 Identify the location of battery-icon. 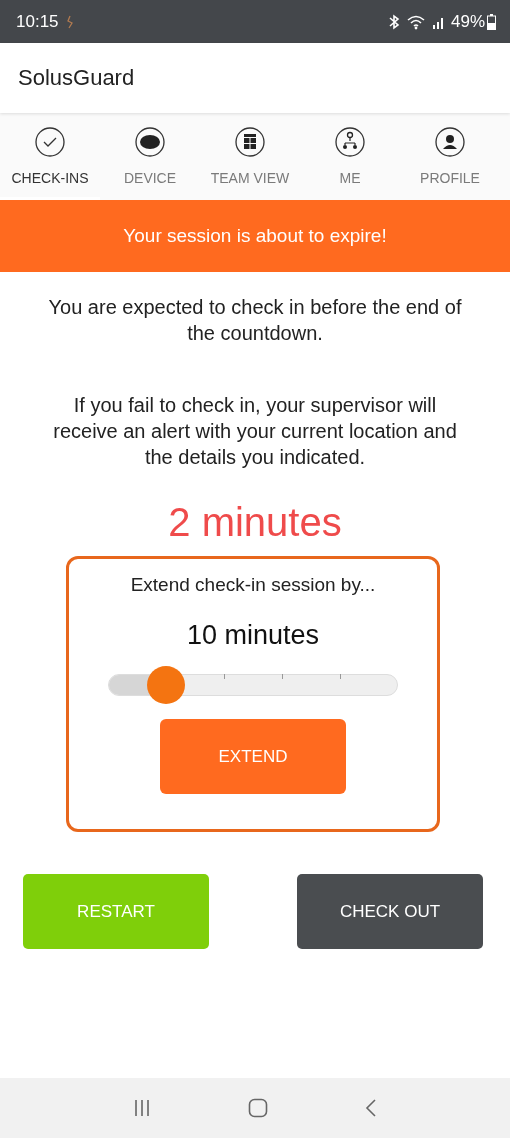
(491, 21).